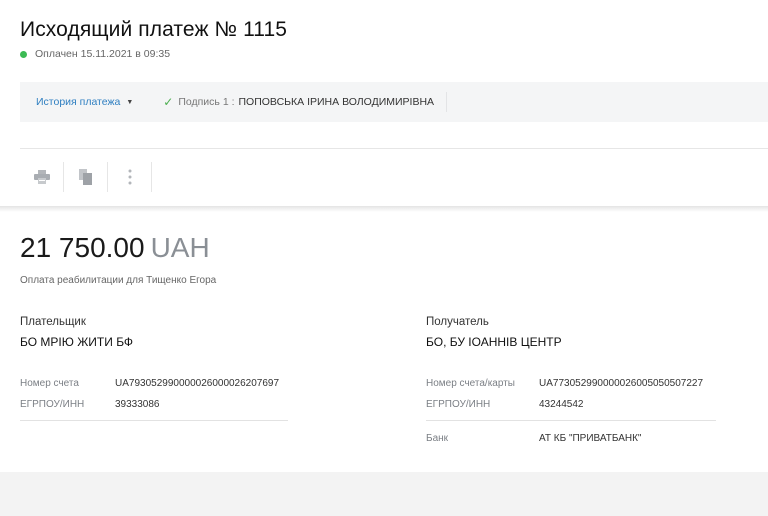 The image size is (768, 516). What do you see at coordinates (437, 438) in the screenshot?
I see `payee-bank-label: Банк` at bounding box center [437, 438].